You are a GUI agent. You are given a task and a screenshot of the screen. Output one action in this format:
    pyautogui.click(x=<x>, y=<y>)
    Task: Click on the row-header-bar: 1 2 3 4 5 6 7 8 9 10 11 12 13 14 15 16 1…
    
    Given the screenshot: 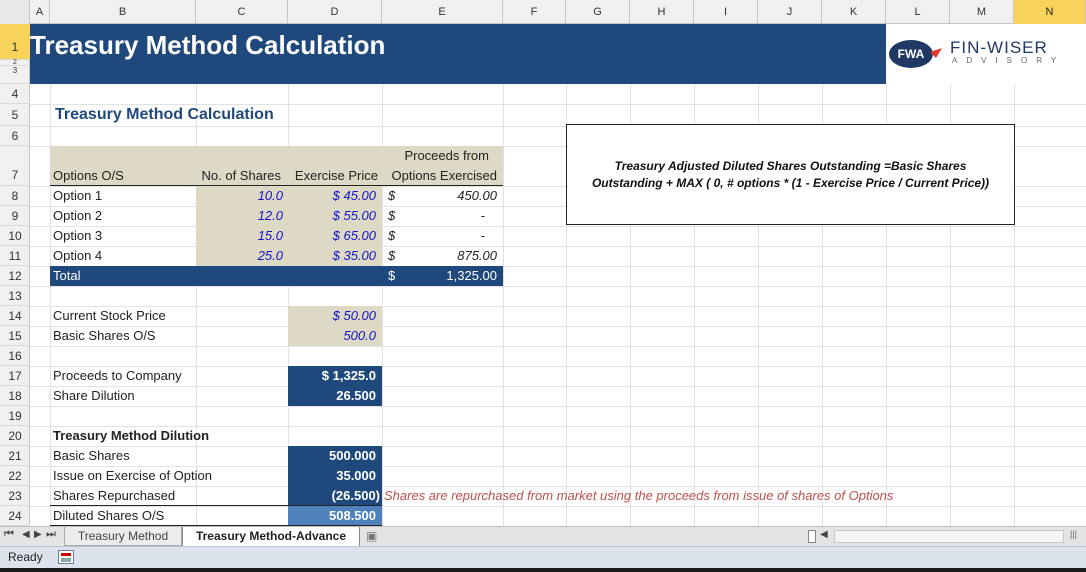 What is the action you would take?
    pyautogui.click(x=15, y=275)
    